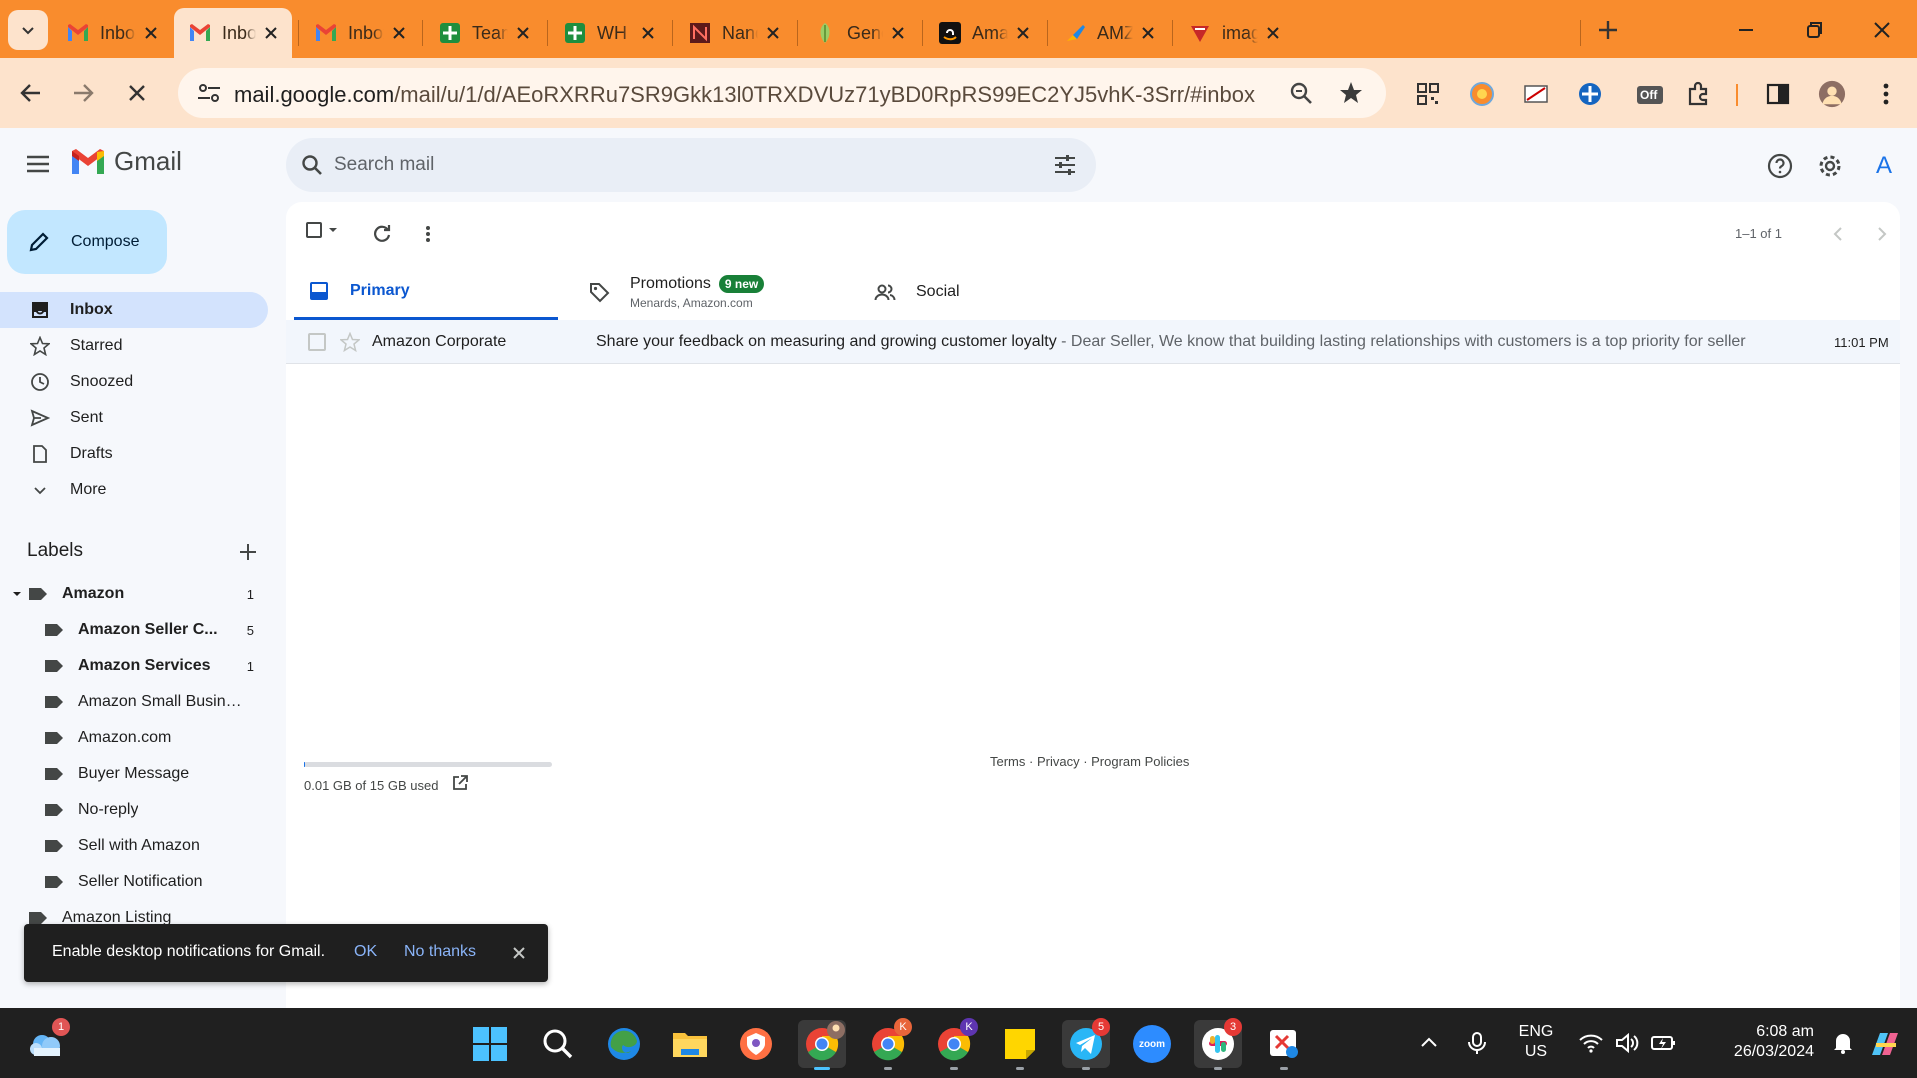  What do you see at coordinates (134, 810) in the screenshot?
I see `label-item: No-reply` at bounding box center [134, 810].